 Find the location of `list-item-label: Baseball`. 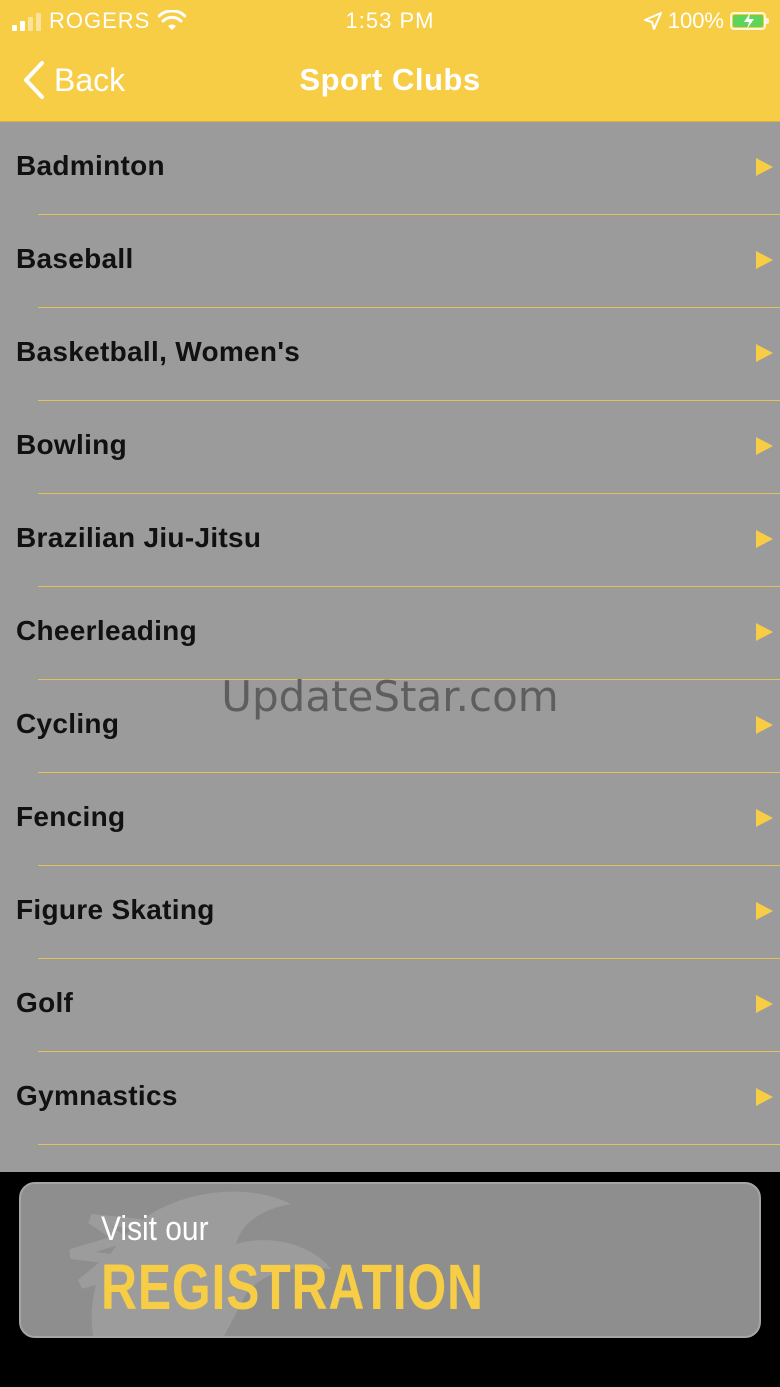

list-item-label: Baseball is located at coordinates (75, 258).